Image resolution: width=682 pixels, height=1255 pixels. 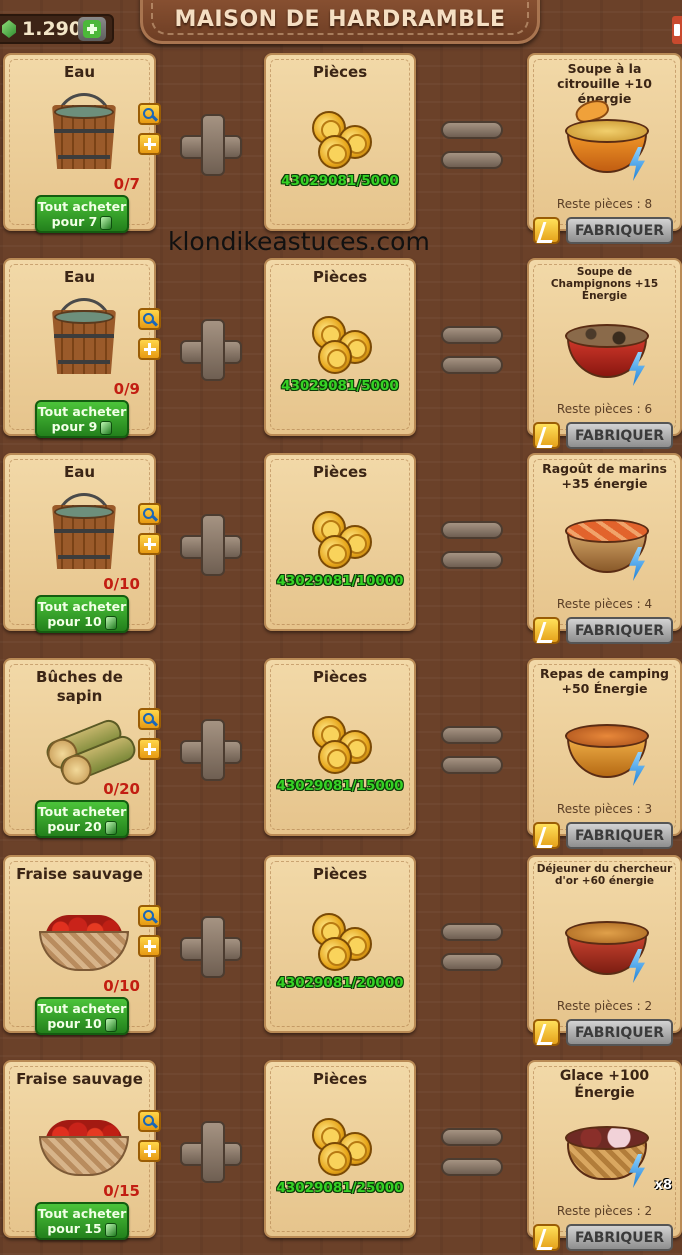 What do you see at coordinates (74, 426) in the screenshot?
I see `buy-all-price: pour 9` at bounding box center [74, 426].